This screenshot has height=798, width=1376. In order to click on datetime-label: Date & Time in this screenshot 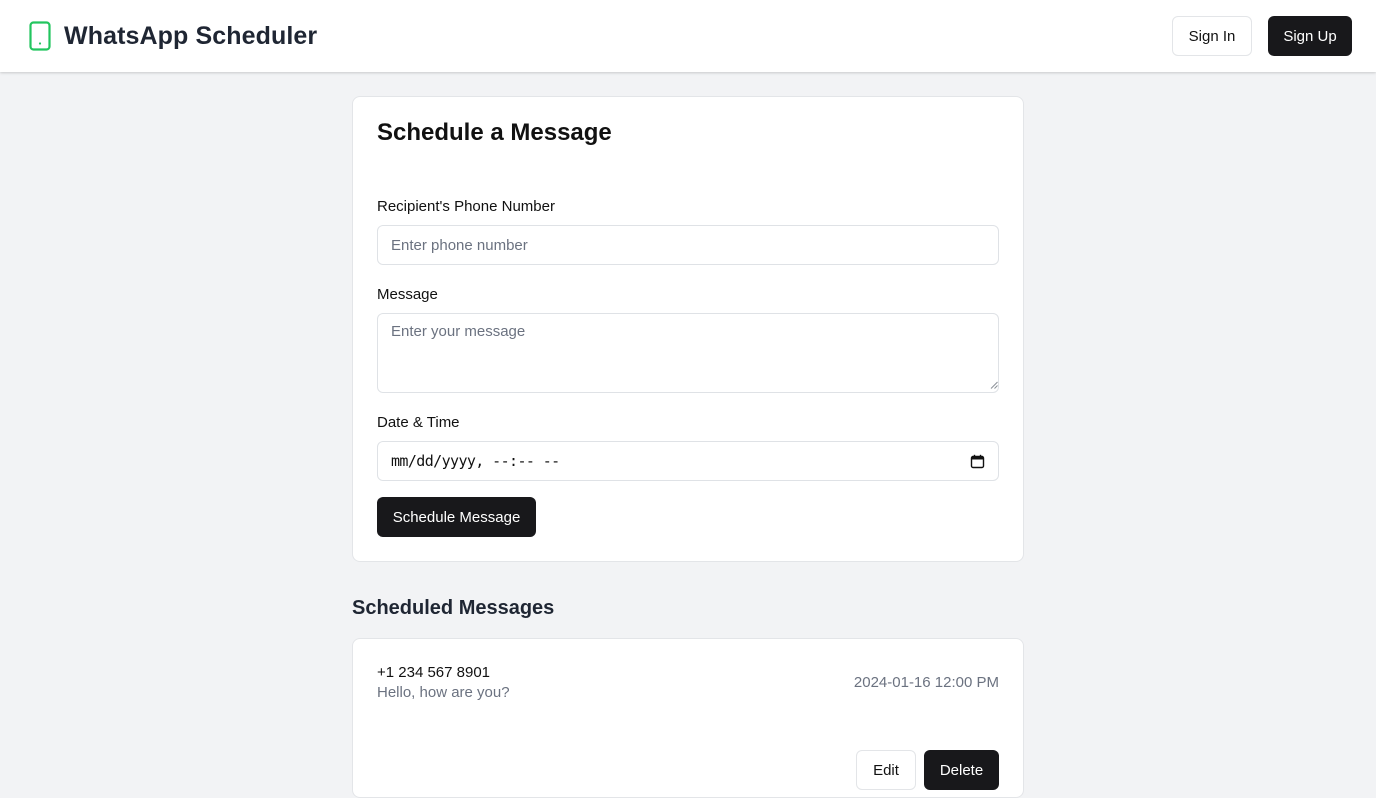, I will do `click(418, 422)`.